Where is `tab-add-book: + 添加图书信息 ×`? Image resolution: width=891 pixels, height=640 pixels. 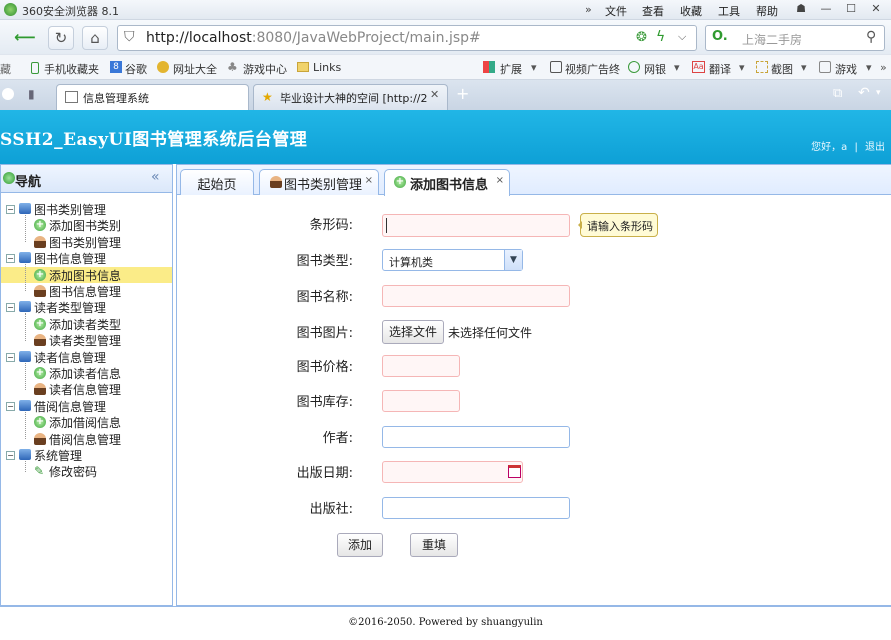 tab-add-book: + 添加图书信息 × is located at coordinates (447, 182).